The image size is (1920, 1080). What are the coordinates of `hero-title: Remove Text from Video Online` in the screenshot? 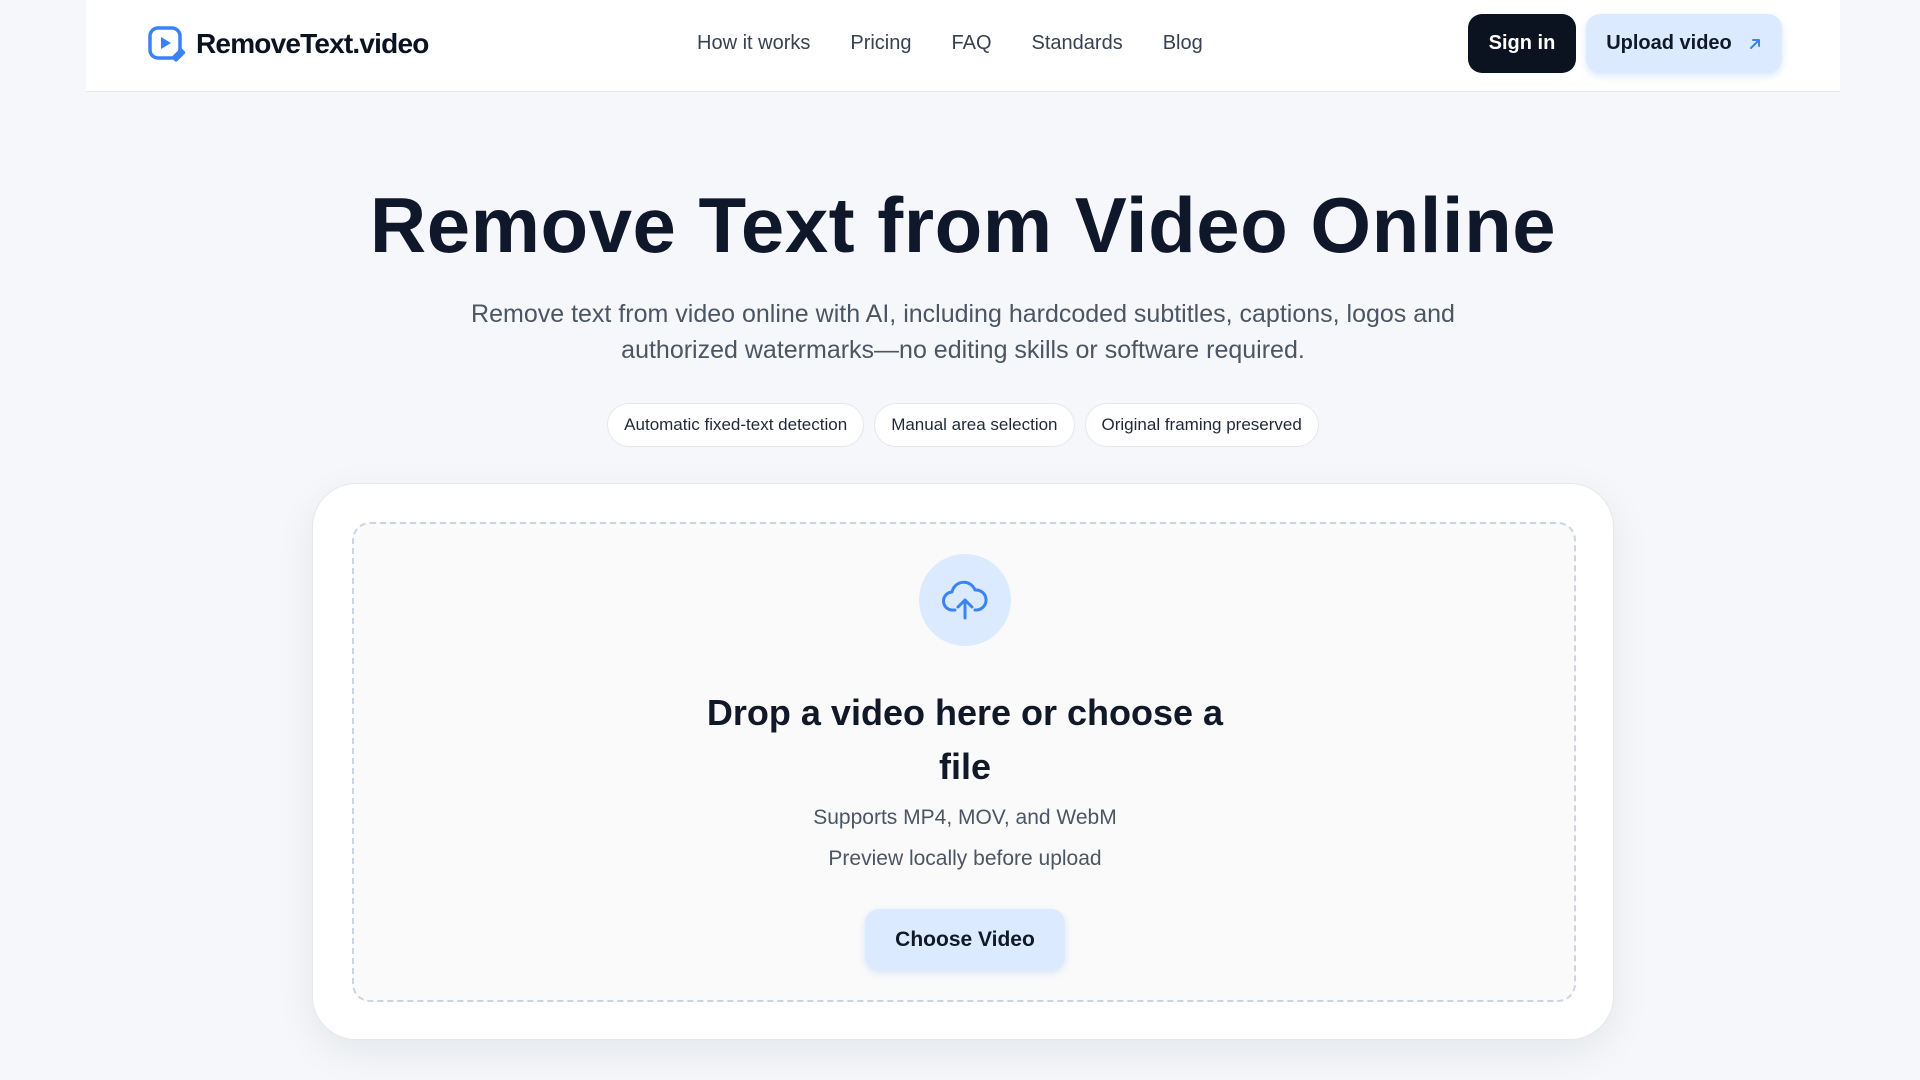 It's located at (963, 225).